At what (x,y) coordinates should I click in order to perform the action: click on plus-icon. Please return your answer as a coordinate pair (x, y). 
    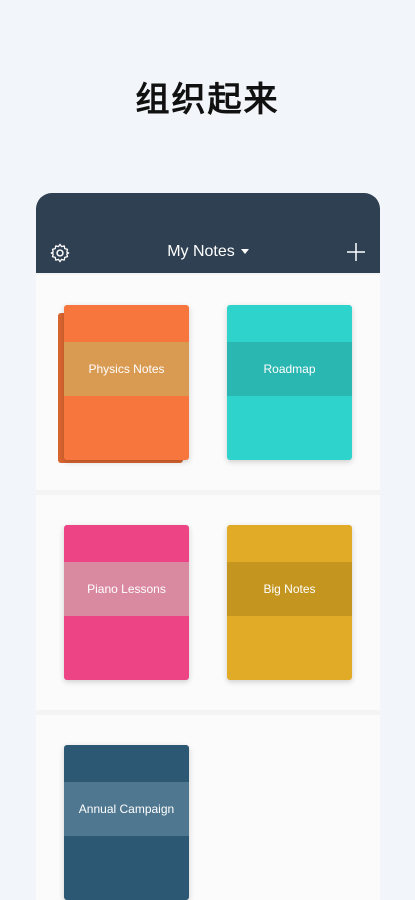
    Looking at the image, I should click on (356, 252).